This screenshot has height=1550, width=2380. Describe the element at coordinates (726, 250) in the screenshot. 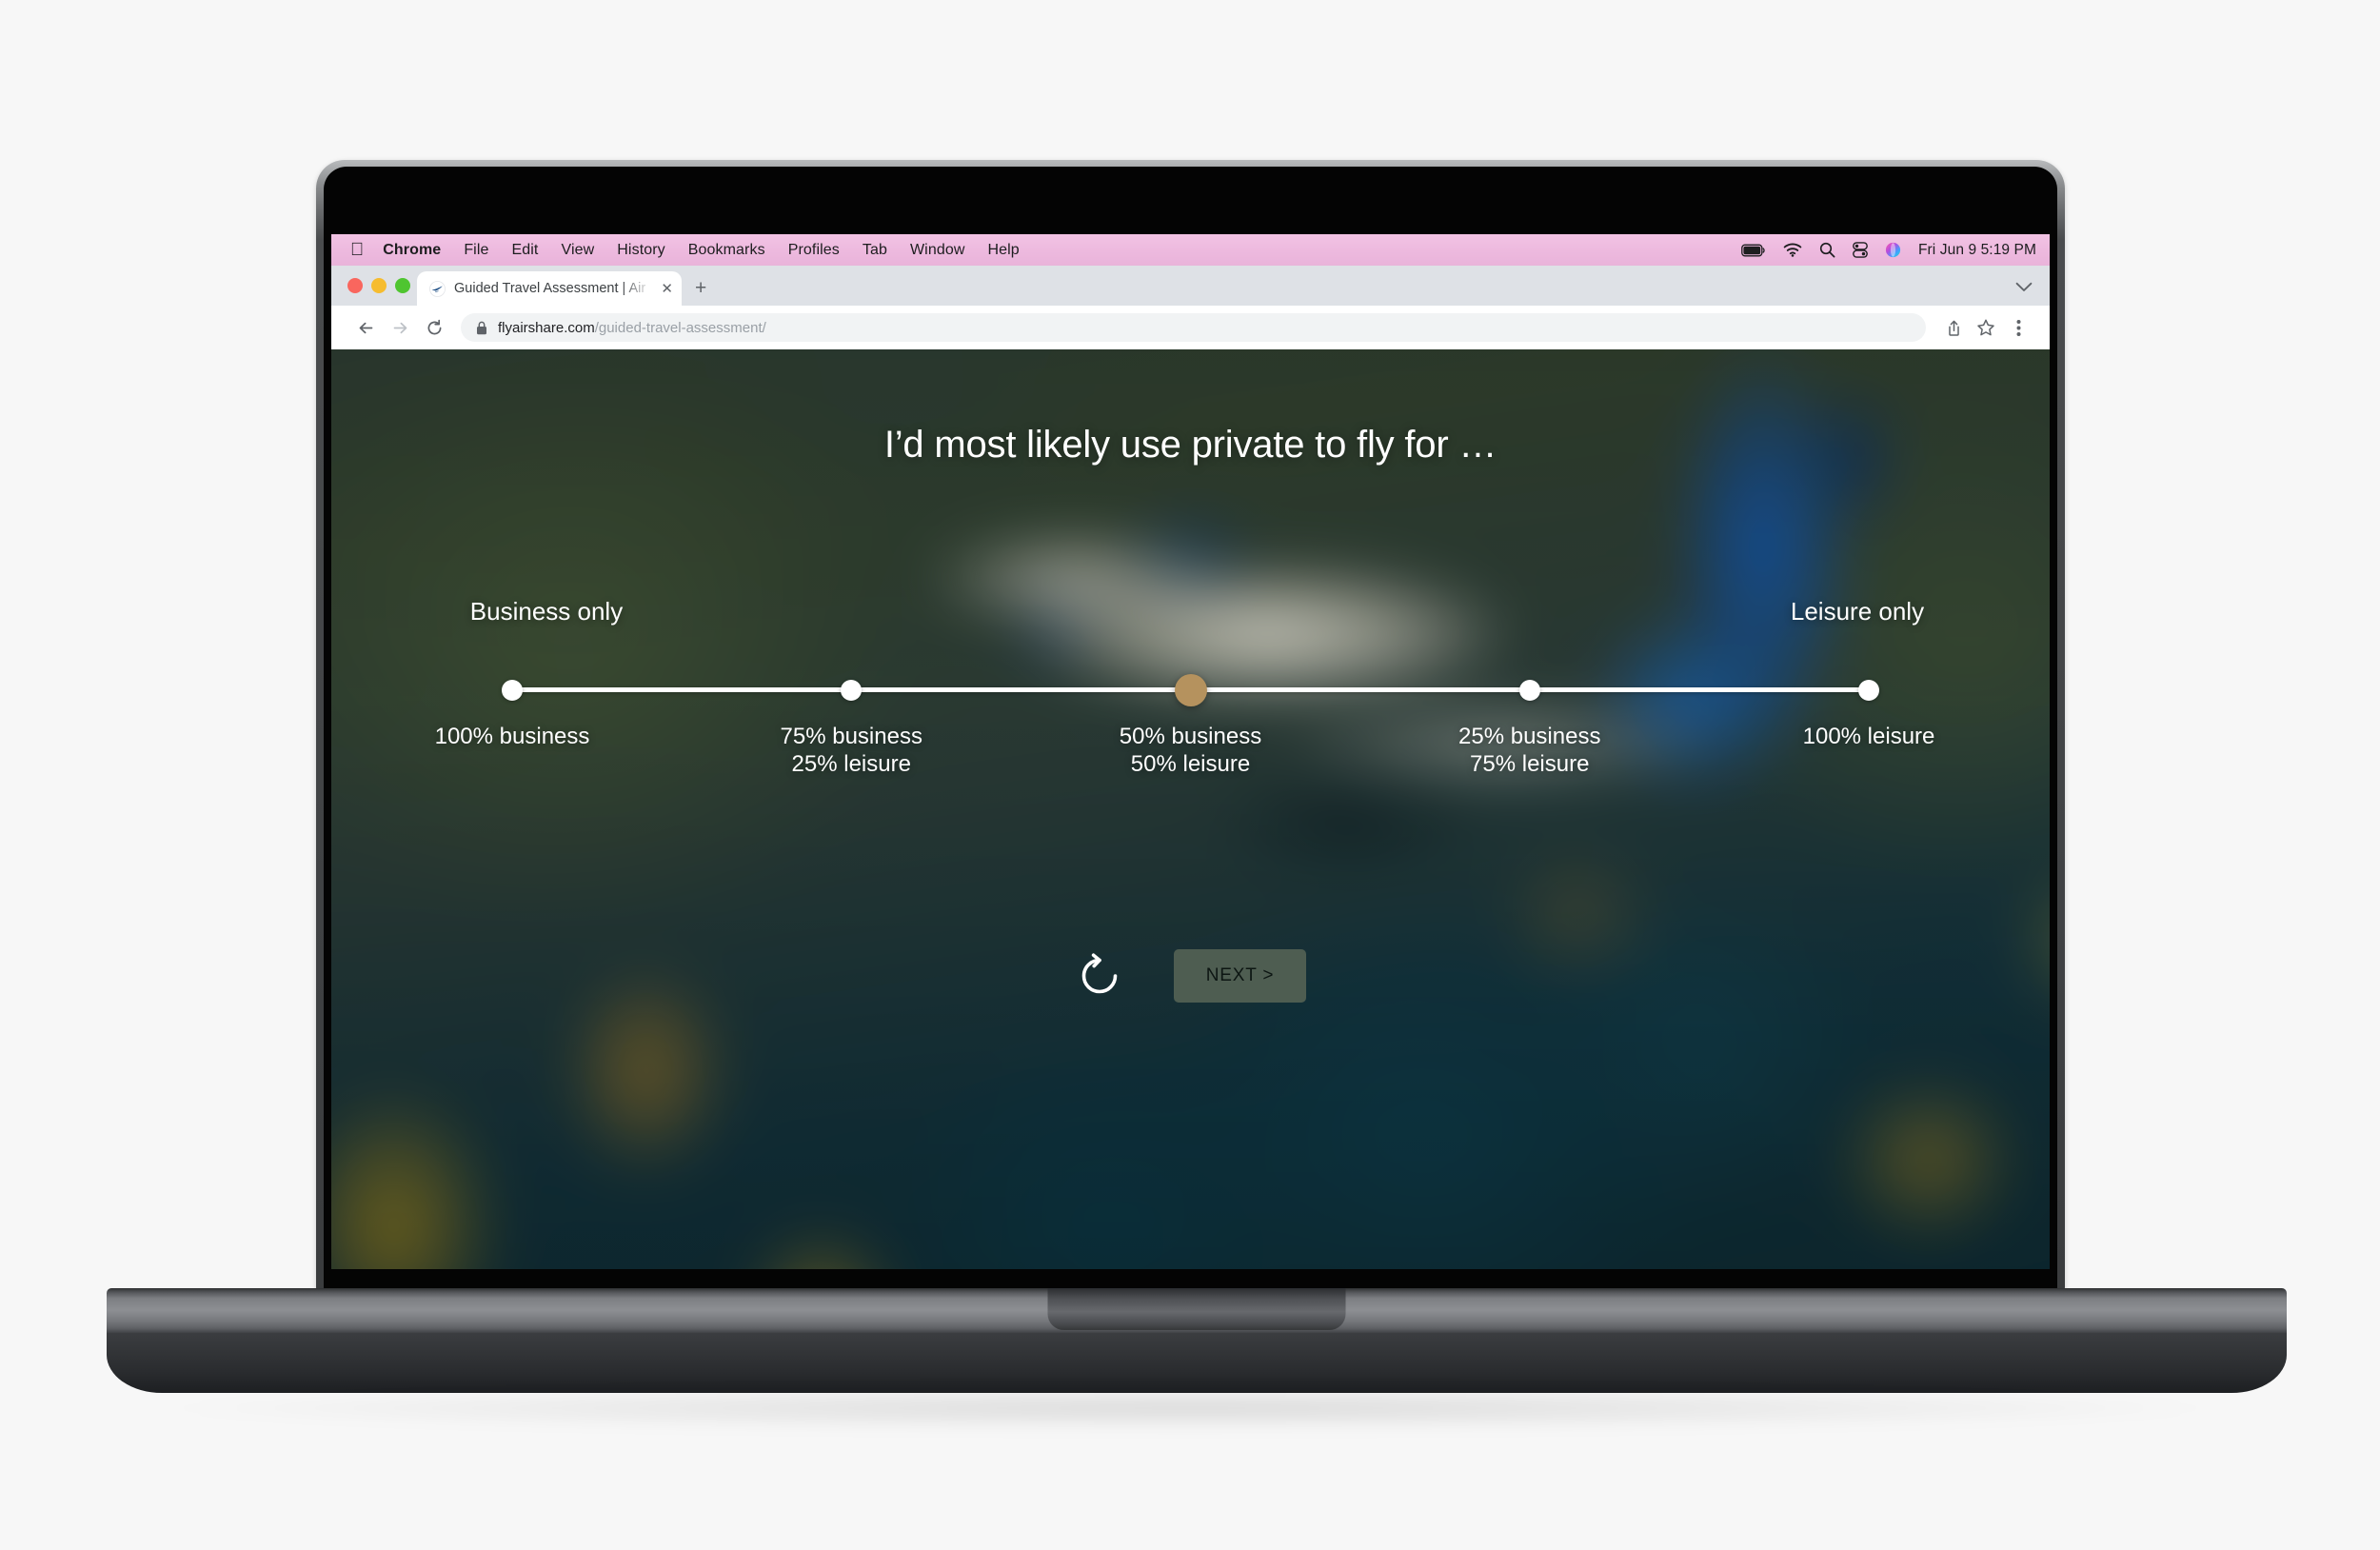

I see `menu-item-bookmarks: Bookmarks` at that location.